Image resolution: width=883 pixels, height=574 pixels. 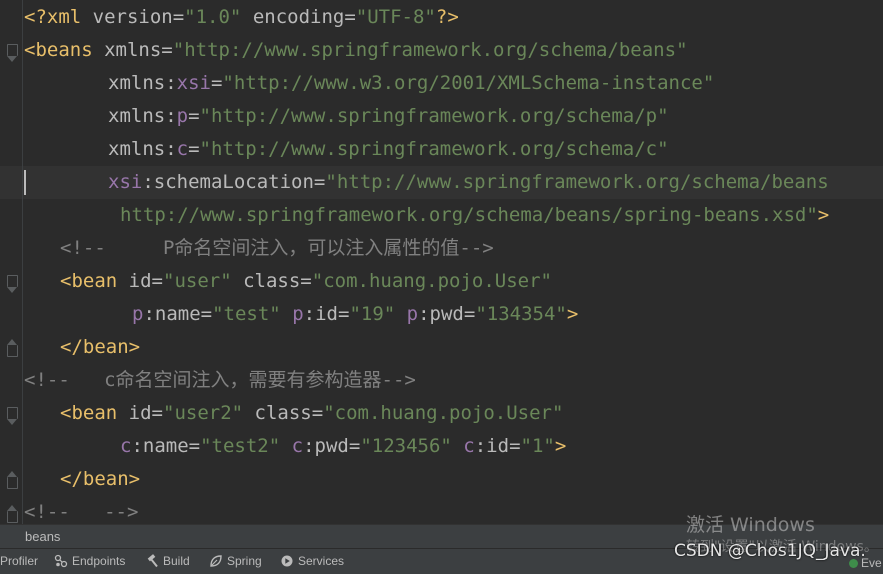 I want to click on attr-value: "user2", so click(x=203, y=413).